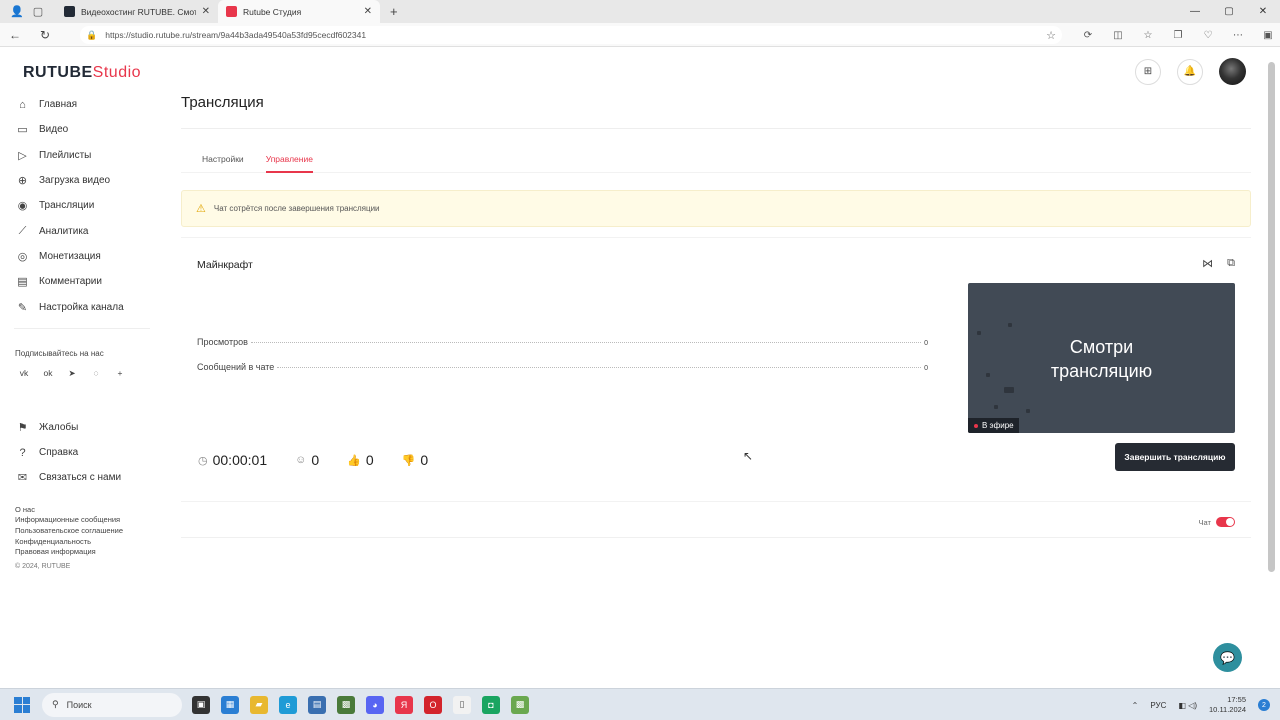 Image resolution: width=1280 pixels, height=720 pixels. I want to click on language-indicator: РУС, so click(1158, 705).